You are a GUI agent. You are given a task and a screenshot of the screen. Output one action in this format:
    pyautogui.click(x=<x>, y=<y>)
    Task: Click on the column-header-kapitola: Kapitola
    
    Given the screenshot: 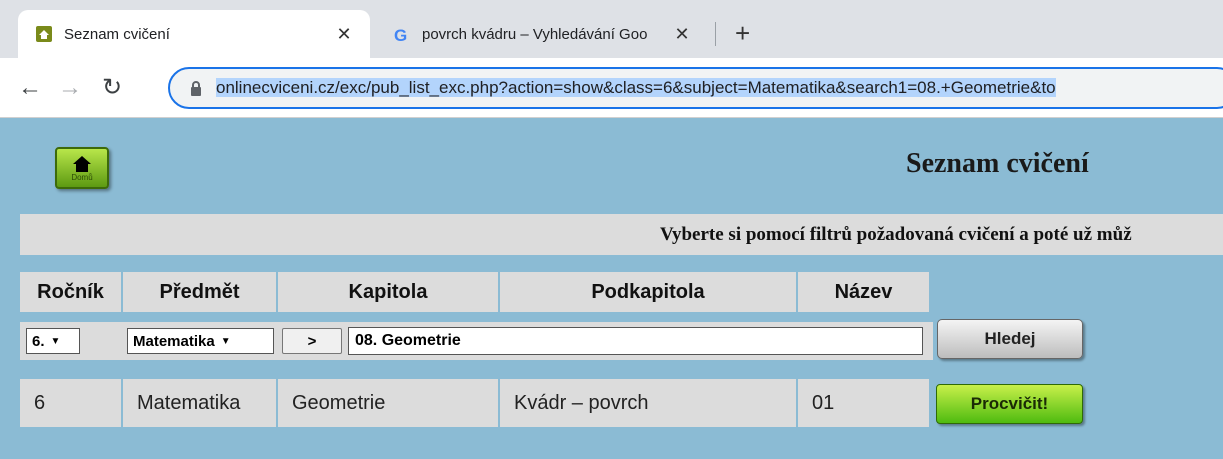 What is the action you would take?
    pyautogui.click(x=389, y=292)
    